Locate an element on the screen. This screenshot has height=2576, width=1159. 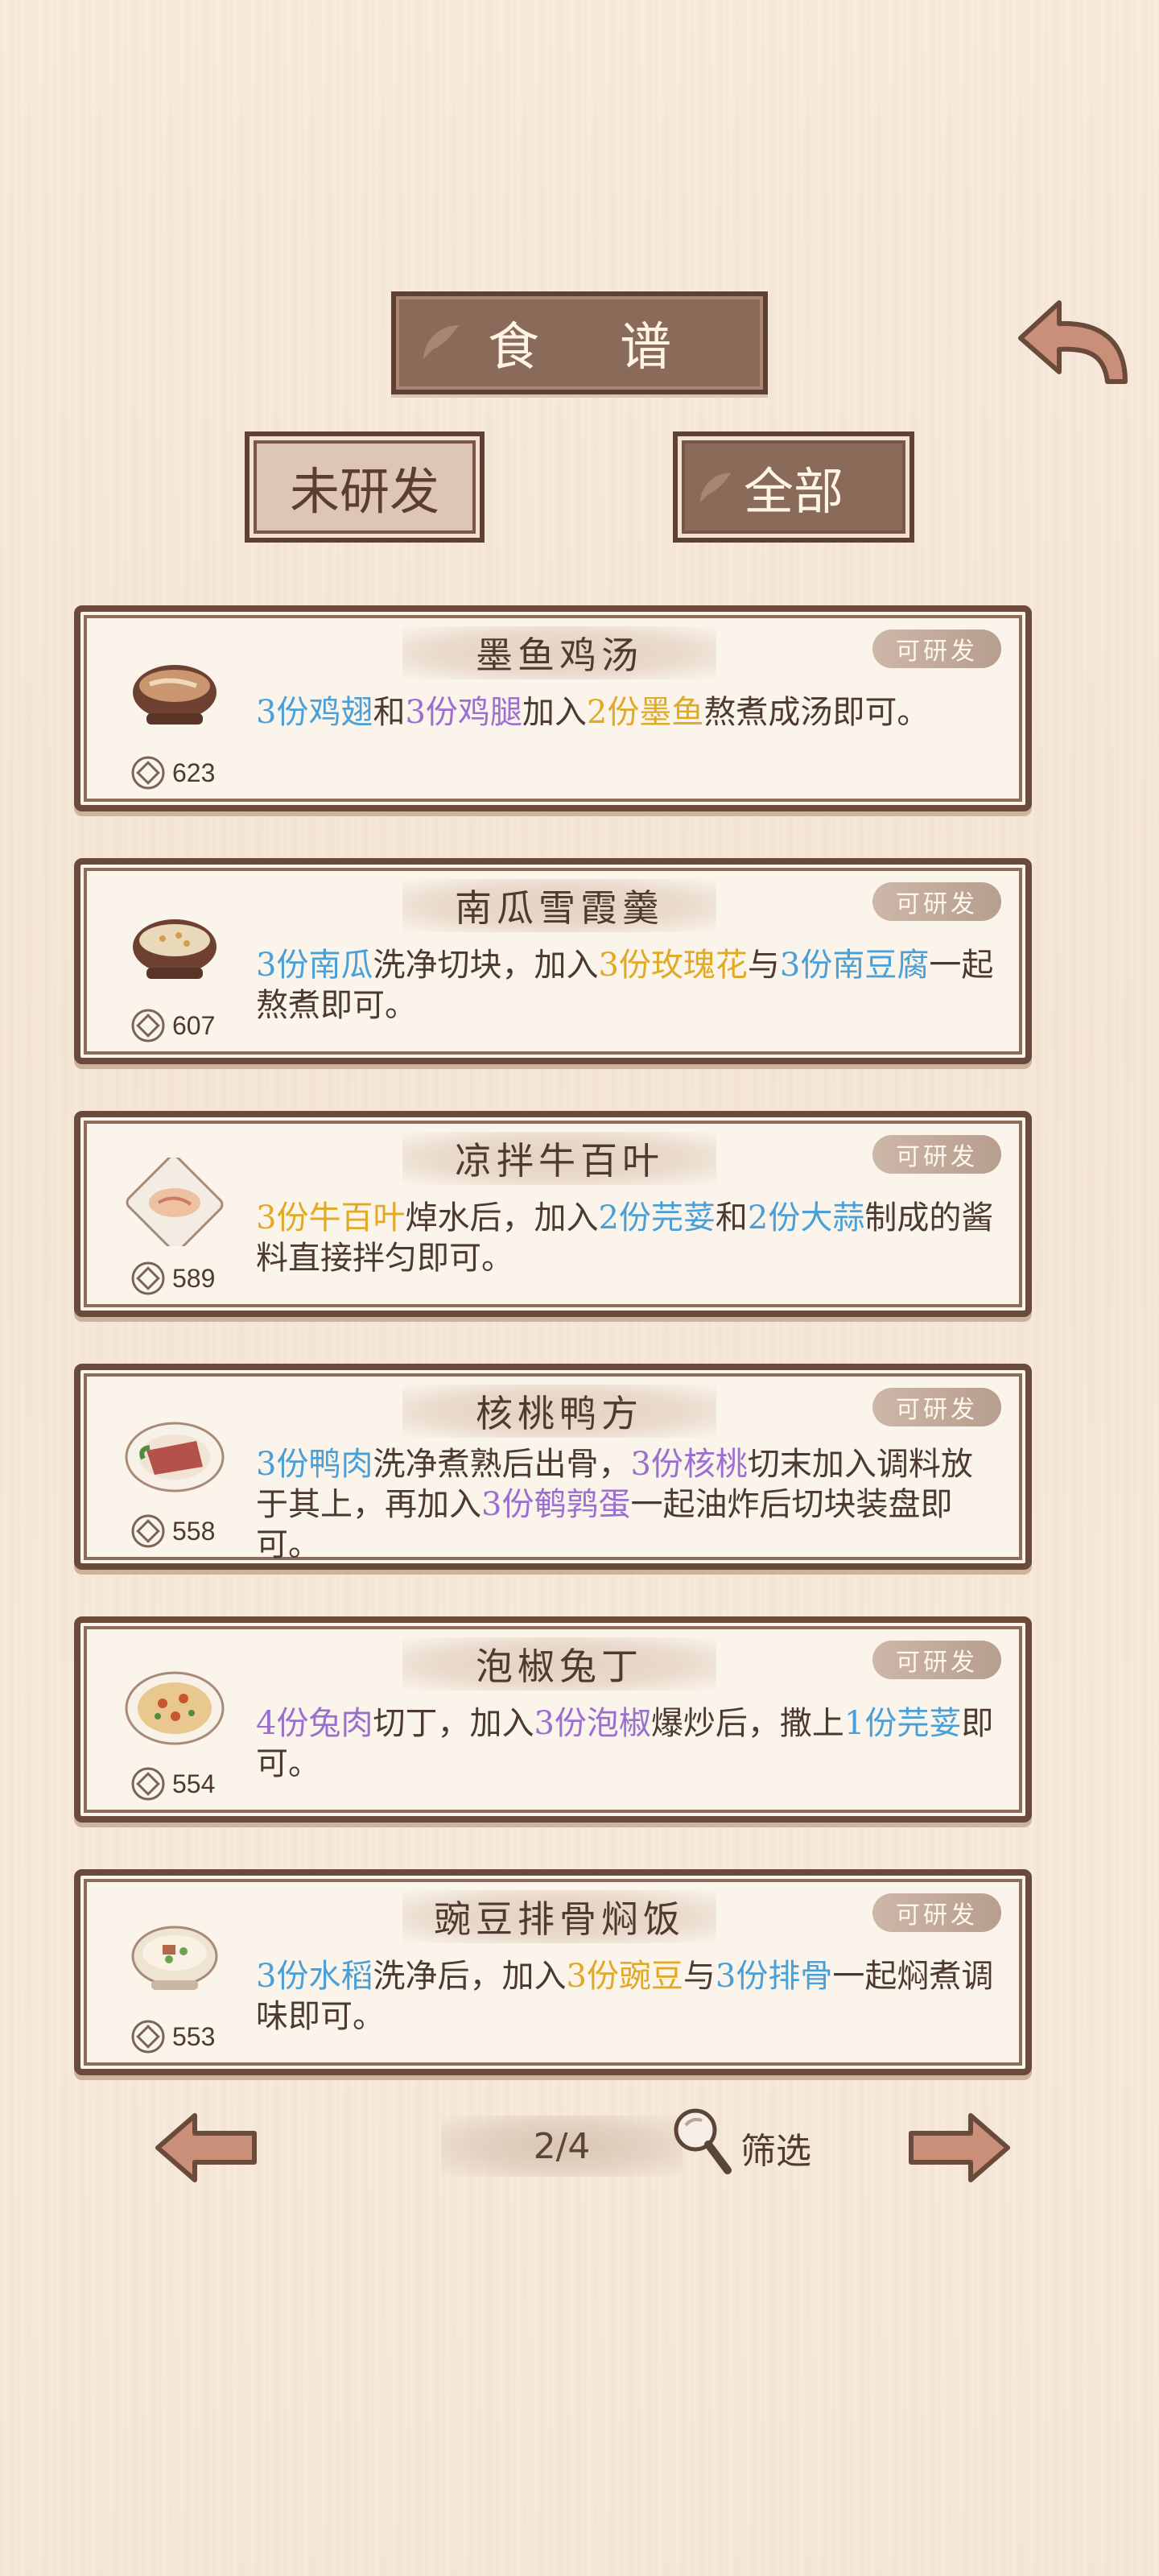
search-magnifier-icon is located at coordinates (701, 2140).